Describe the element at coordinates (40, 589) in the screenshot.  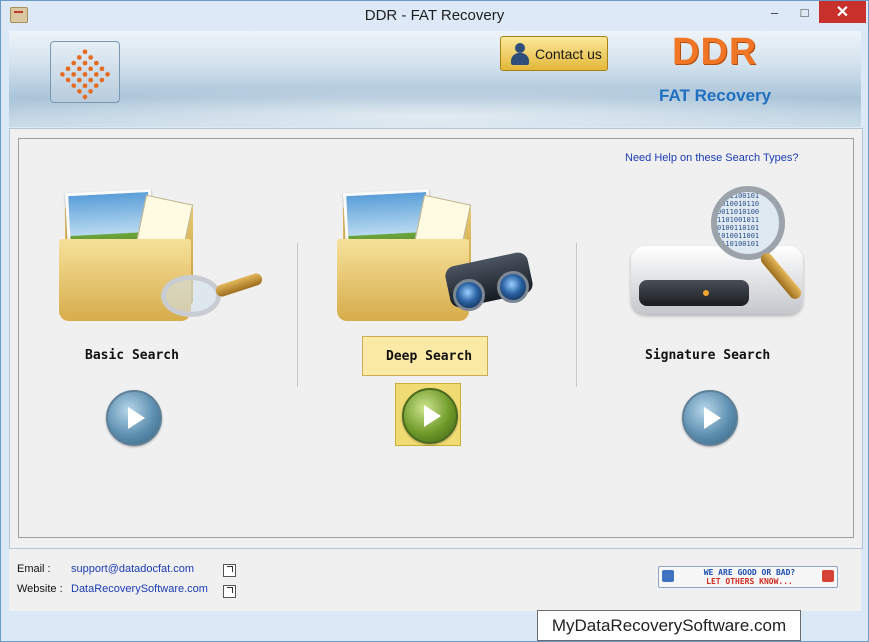
I see `website-label: Website :` at that location.